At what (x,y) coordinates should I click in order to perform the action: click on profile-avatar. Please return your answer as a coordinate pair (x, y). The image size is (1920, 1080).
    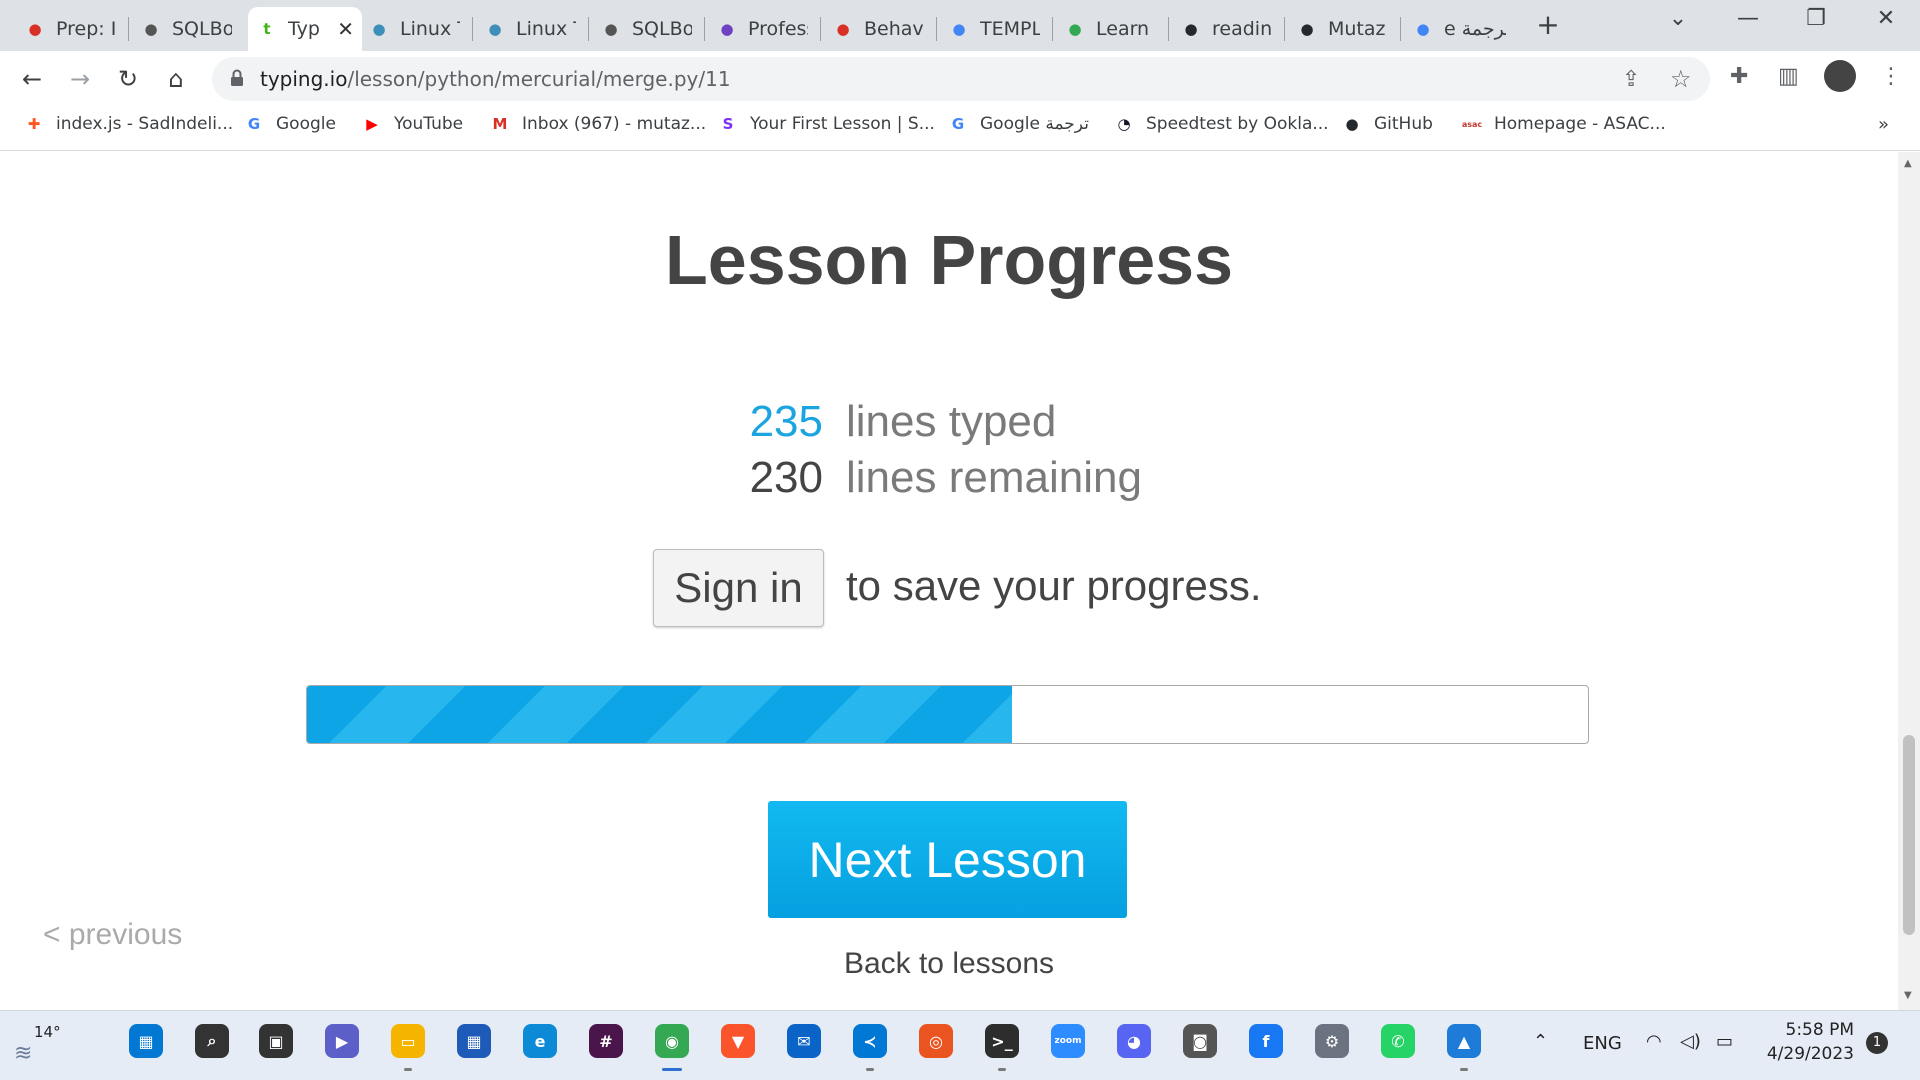
    Looking at the image, I should click on (1840, 76).